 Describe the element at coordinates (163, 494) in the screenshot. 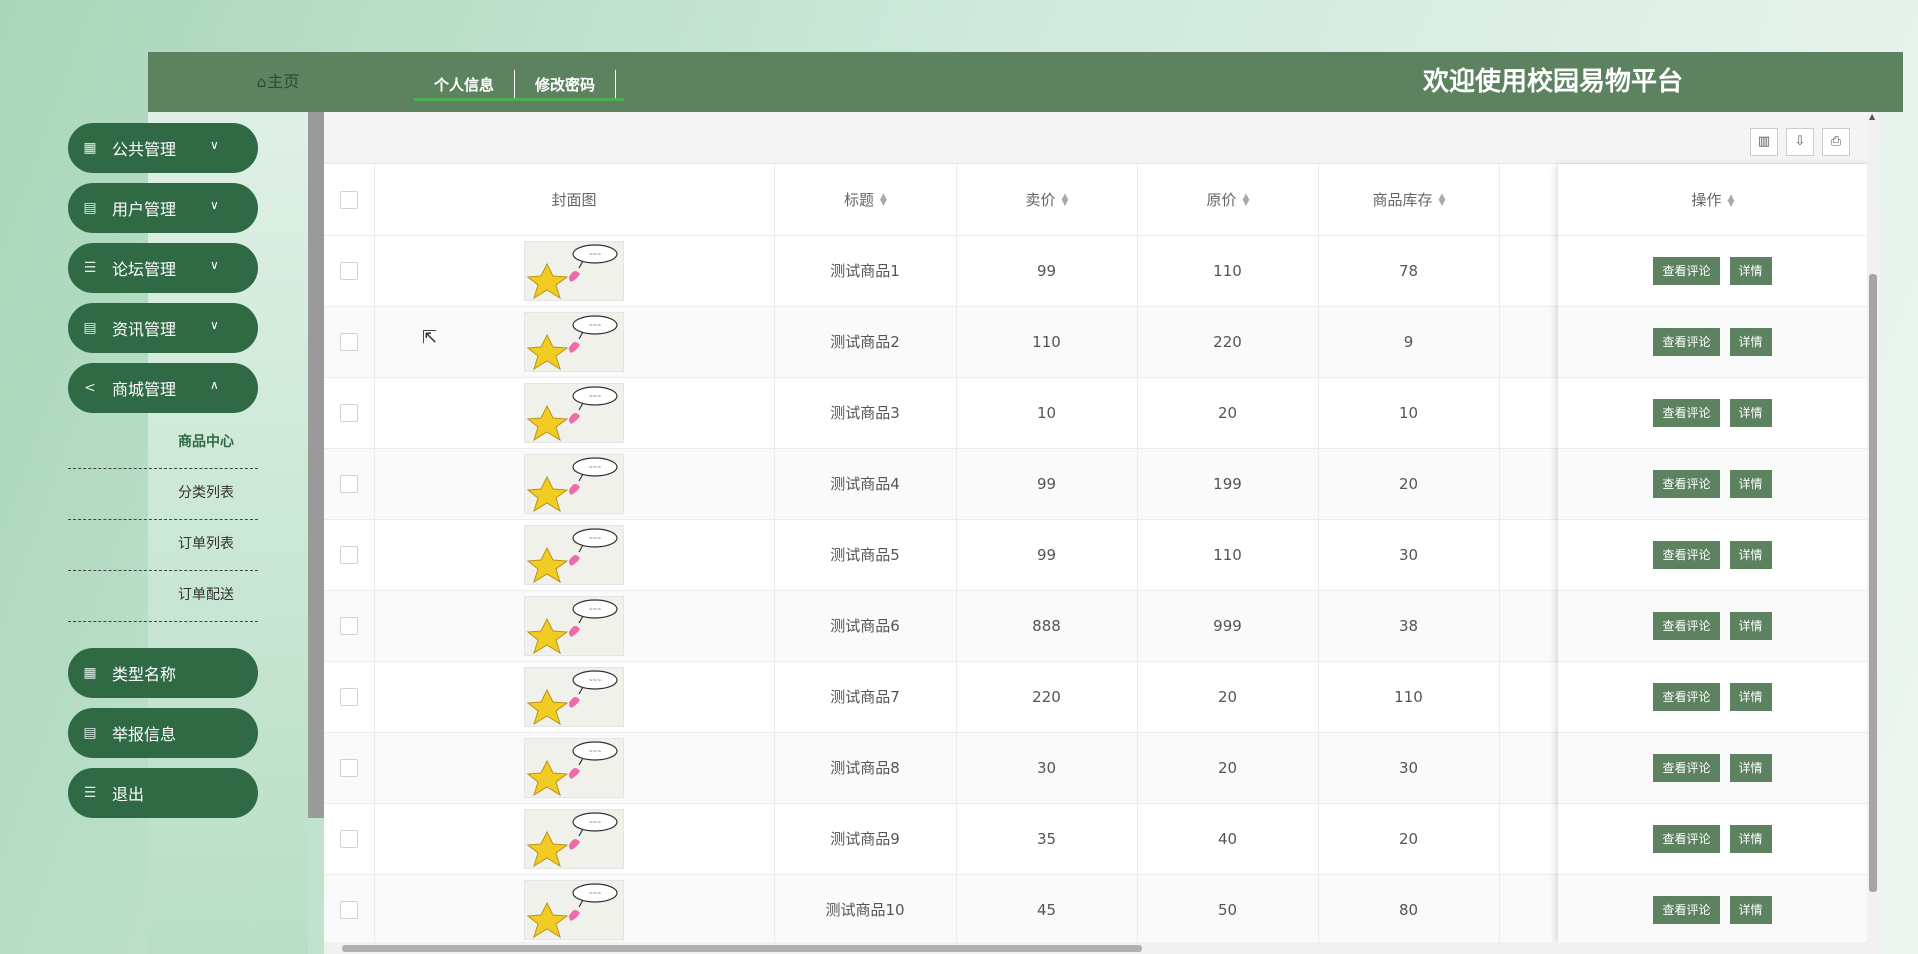

I see `sidebar-sub-item-category-list: 分类列表` at that location.